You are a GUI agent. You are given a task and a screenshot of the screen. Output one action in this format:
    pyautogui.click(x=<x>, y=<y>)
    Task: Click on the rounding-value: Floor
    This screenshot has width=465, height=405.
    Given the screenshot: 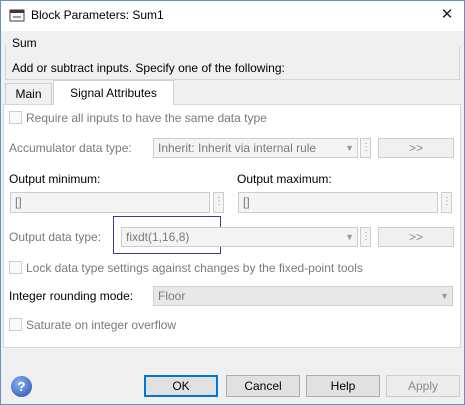 What is the action you would take?
    pyautogui.click(x=172, y=296)
    